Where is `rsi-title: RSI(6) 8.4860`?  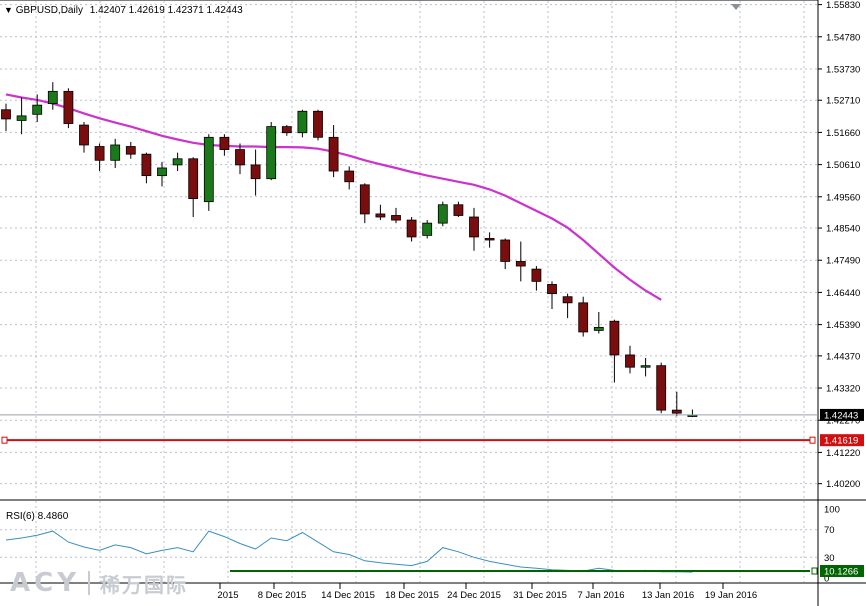 rsi-title: RSI(6) 8.4860 is located at coordinates (37, 516).